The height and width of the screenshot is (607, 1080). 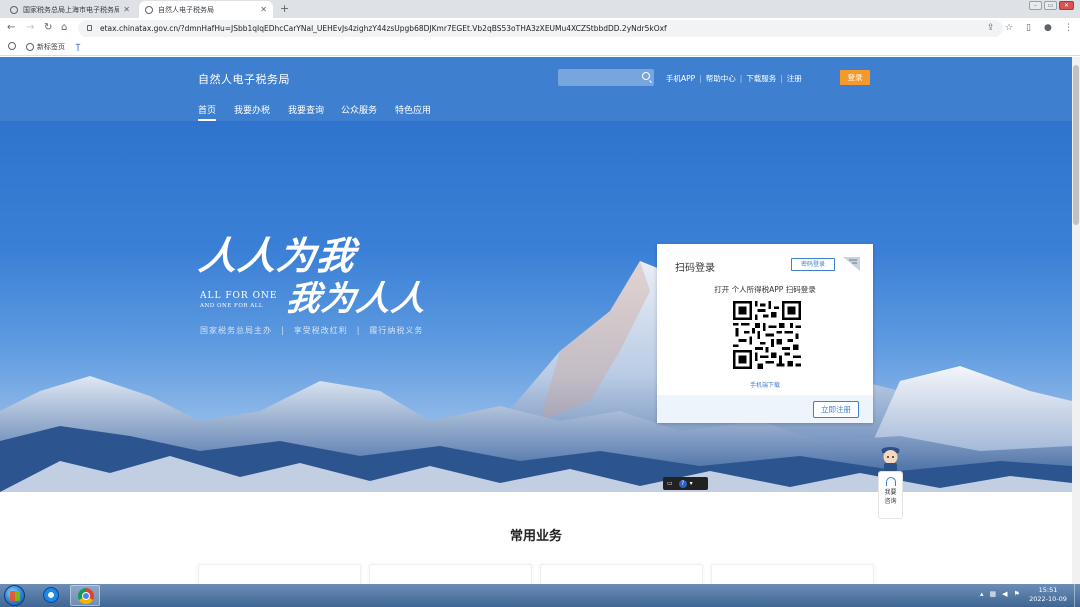 I want to click on window-controls: – ▭ ✕, so click(x=1051, y=5).